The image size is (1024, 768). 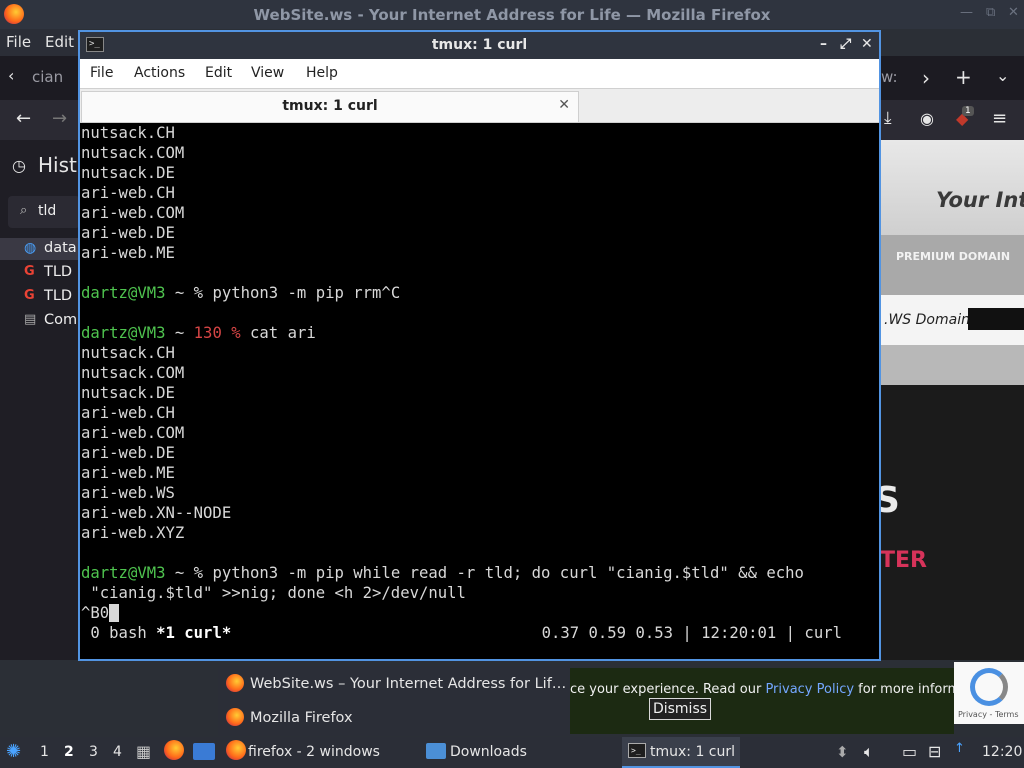 What do you see at coordinates (809, 689) in the screenshot?
I see `privacy-policy-link: Privacy Policy` at bounding box center [809, 689].